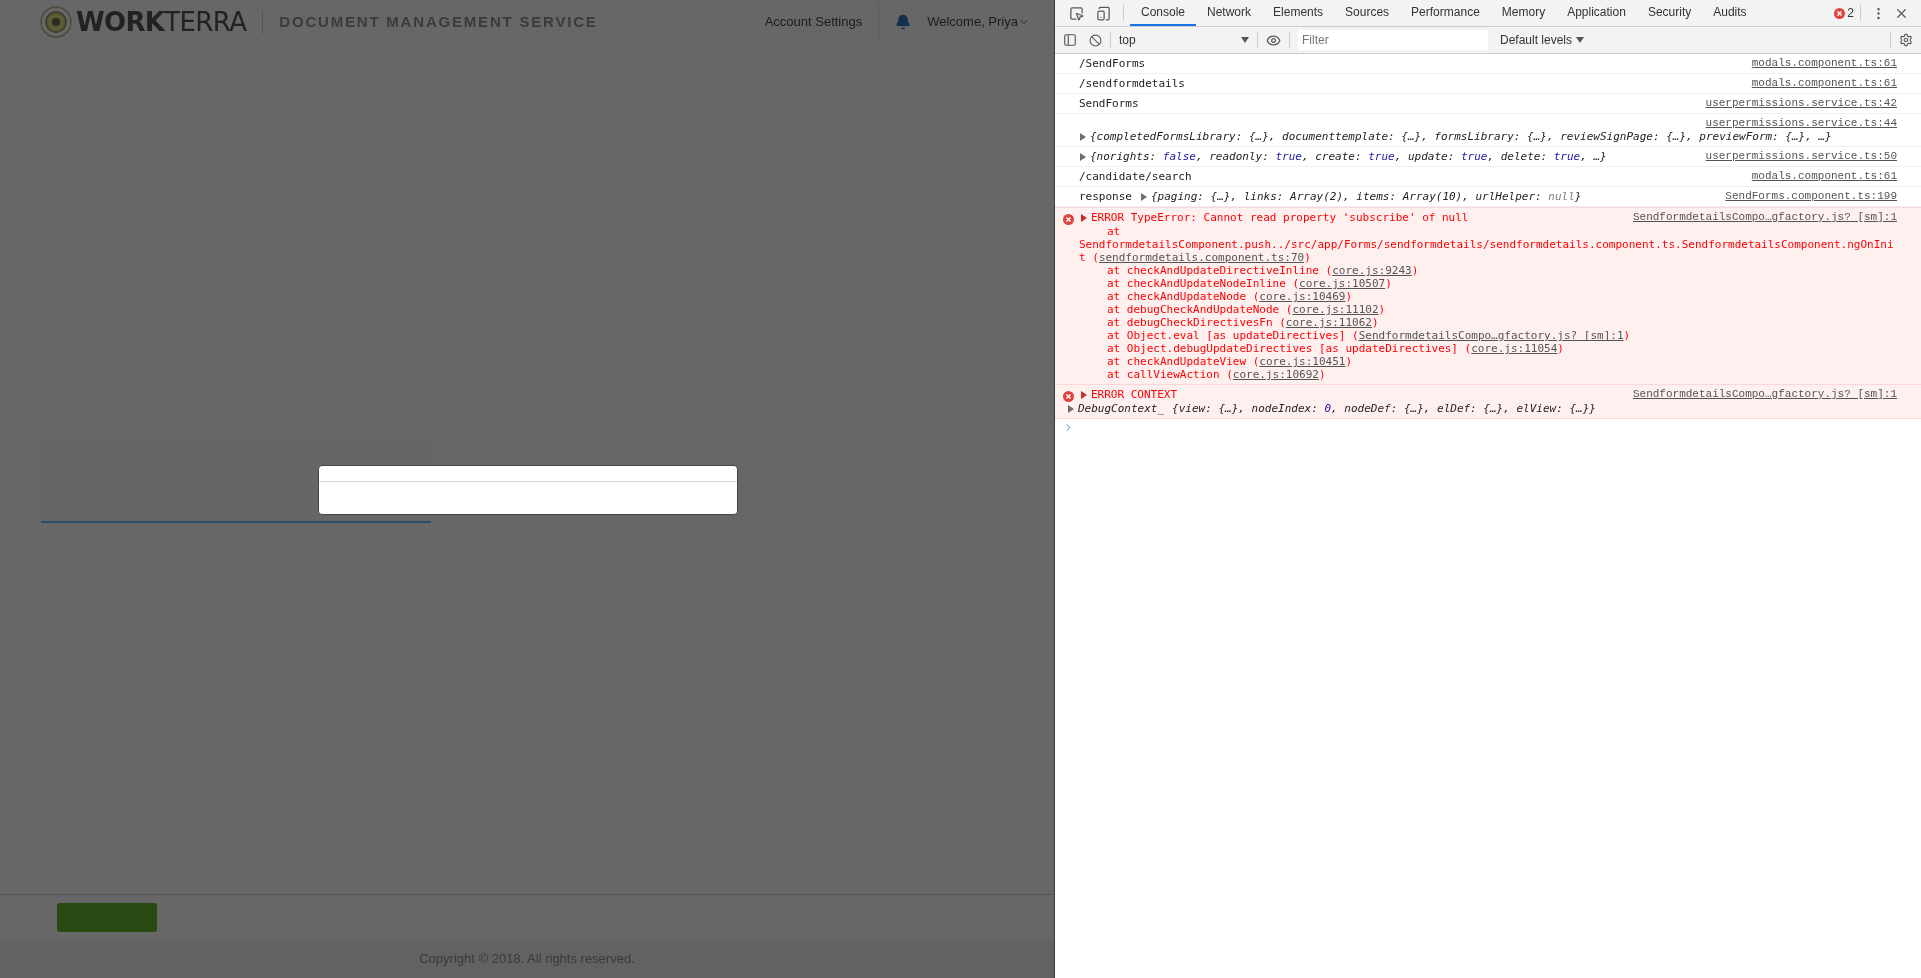 This screenshot has width=1921, height=978. Describe the element at coordinates (1801, 156) in the screenshot. I see `source-link: userpermissions.service.ts:50` at that location.